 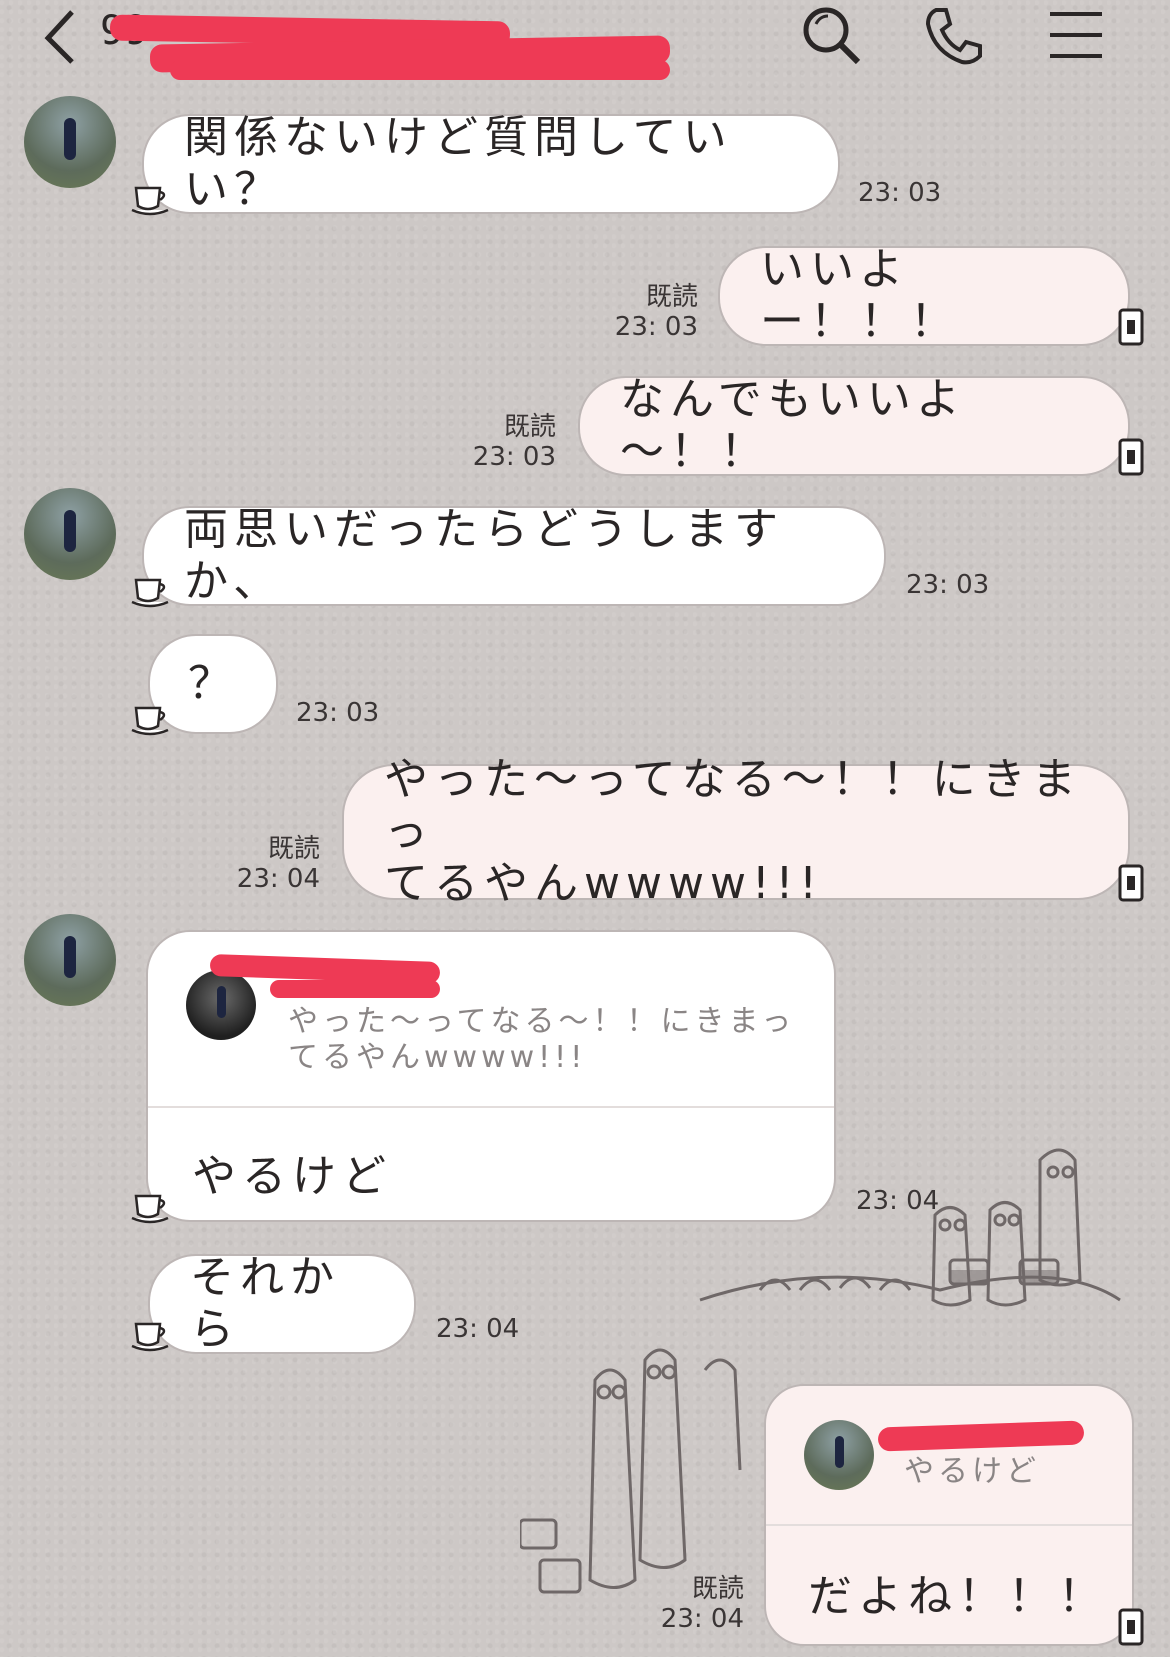 I want to click on message-text: いいよー！！！, so click(x=860, y=295).